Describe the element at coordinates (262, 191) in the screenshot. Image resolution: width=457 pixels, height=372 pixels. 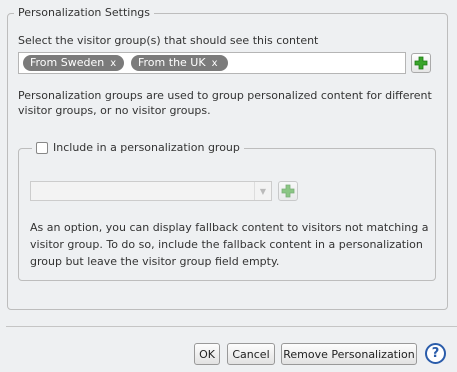
I see `chevron-down-icon: ▼` at that location.